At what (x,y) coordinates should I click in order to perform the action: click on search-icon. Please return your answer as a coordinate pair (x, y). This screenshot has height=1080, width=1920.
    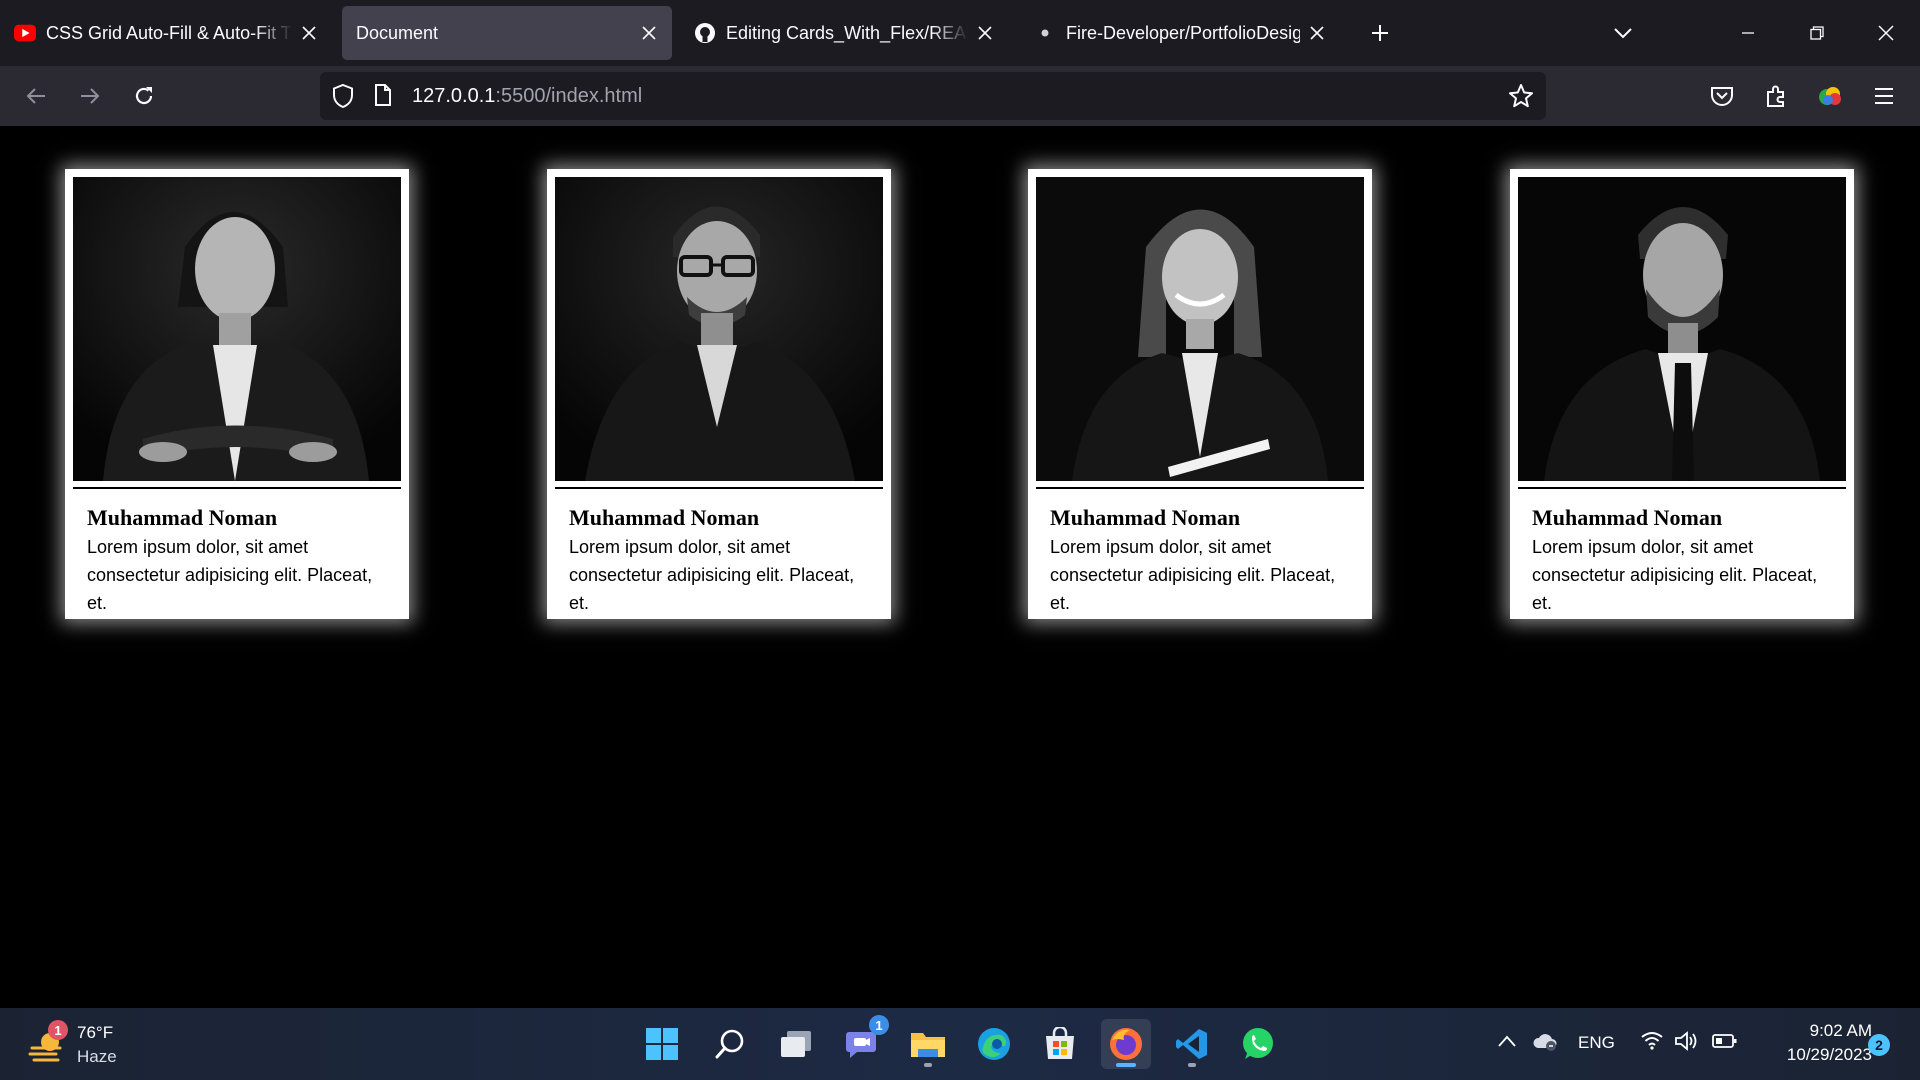
    Looking at the image, I should click on (729, 1044).